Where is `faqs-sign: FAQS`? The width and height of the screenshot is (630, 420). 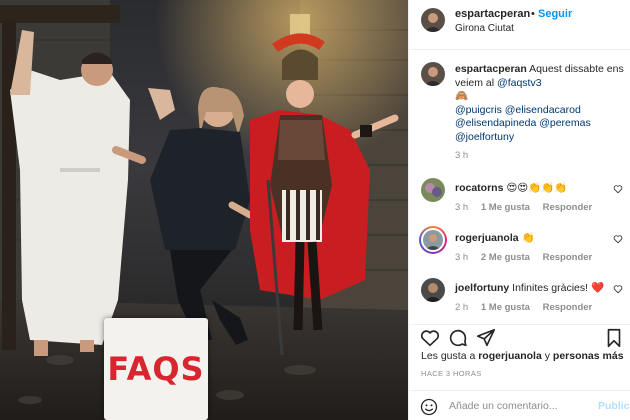
faqs-sign: FAQS is located at coordinates (156, 369).